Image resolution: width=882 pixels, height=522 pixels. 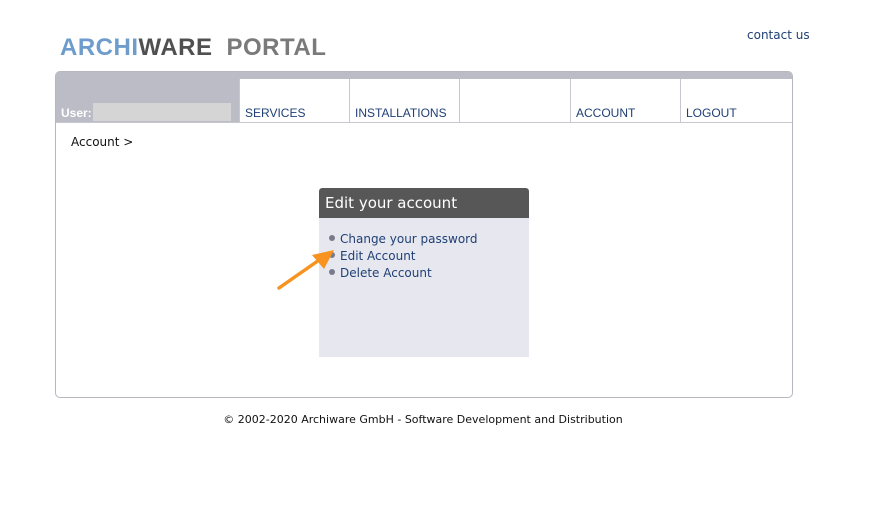 I want to click on nav-divider, so click(x=424, y=122).